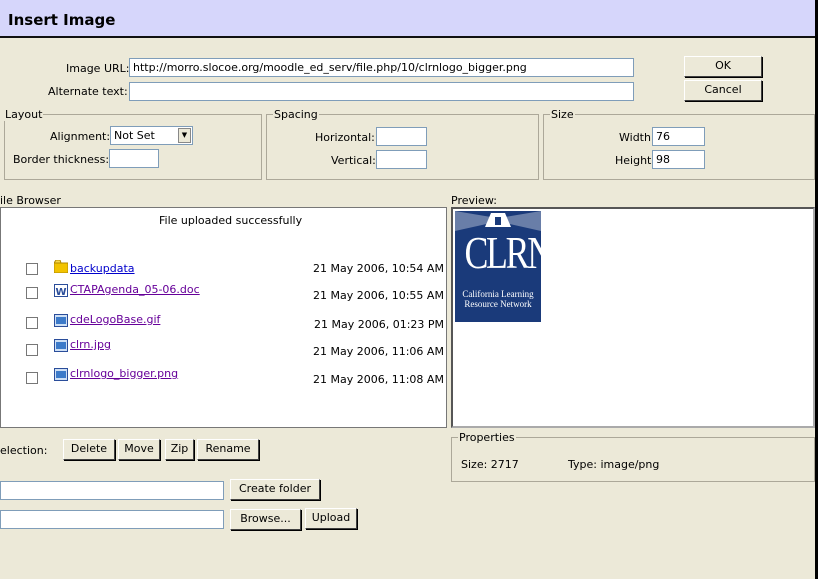  I want to click on title-bar: Insert Image, so click(407, 19).